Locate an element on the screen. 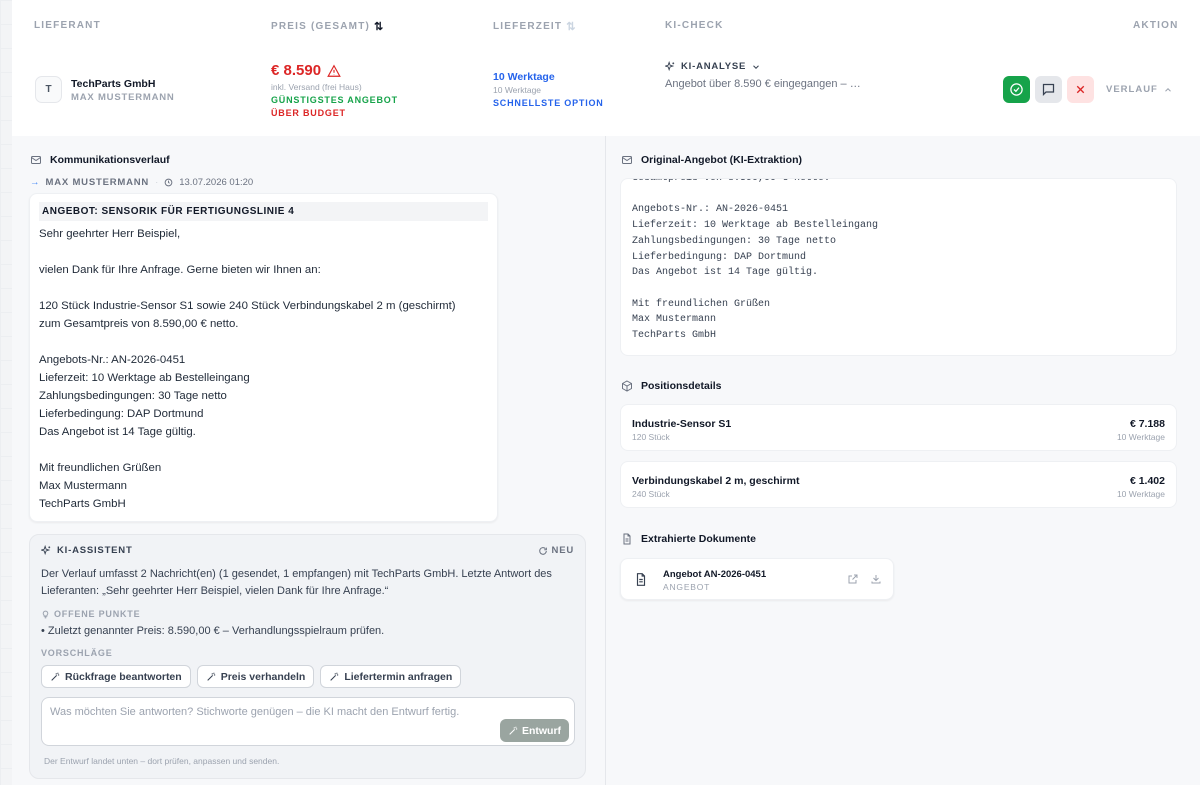 The image size is (1200, 785). refresh-icon is located at coordinates (543, 551).